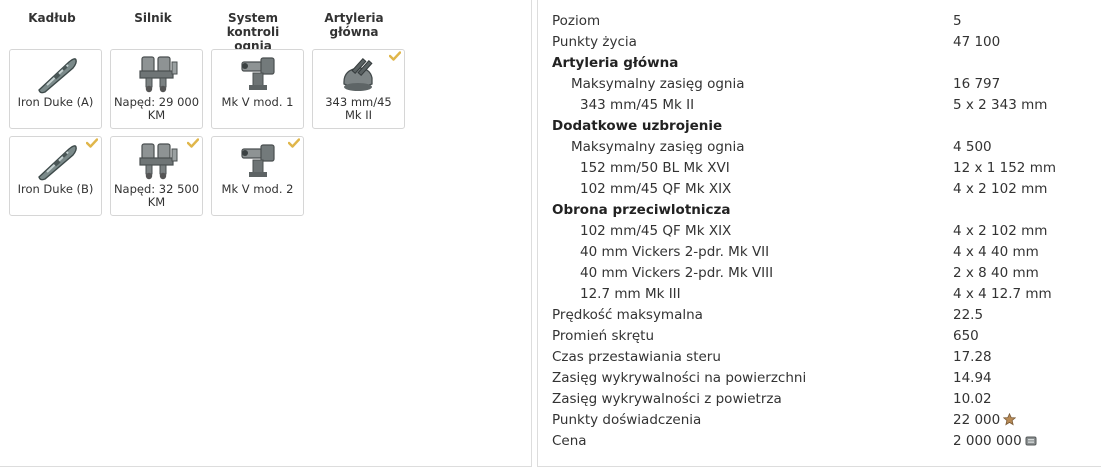 The image size is (1101, 469). Describe the element at coordinates (257, 102) in the screenshot. I see `module-label: Mk V mod. 1` at that location.